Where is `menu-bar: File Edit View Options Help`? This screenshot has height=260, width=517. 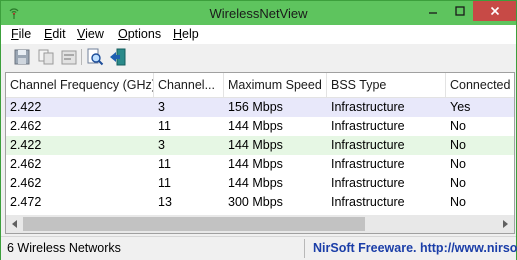 menu-bar: File Edit View Options Help is located at coordinates (258, 34).